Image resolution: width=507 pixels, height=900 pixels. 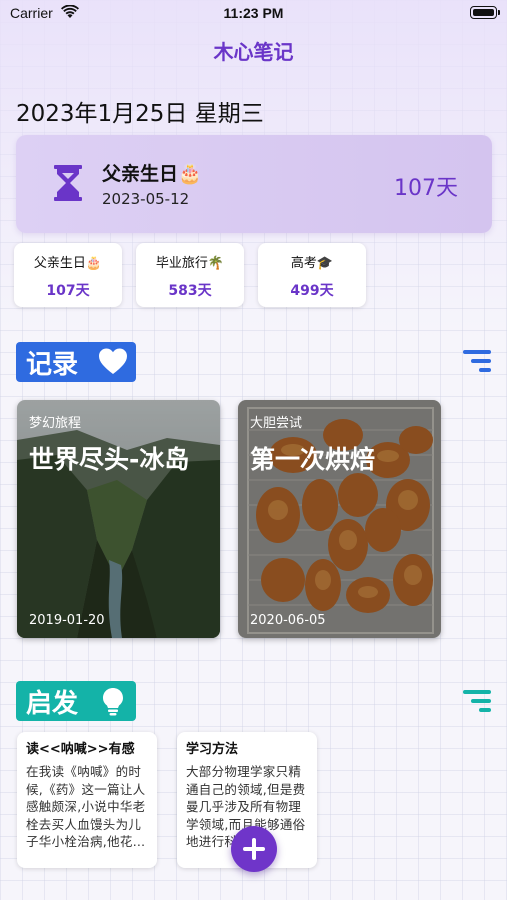 What do you see at coordinates (312, 263) in the screenshot?
I see `mini-countdown-name: 高考🎓` at bounding box center [312, 263].